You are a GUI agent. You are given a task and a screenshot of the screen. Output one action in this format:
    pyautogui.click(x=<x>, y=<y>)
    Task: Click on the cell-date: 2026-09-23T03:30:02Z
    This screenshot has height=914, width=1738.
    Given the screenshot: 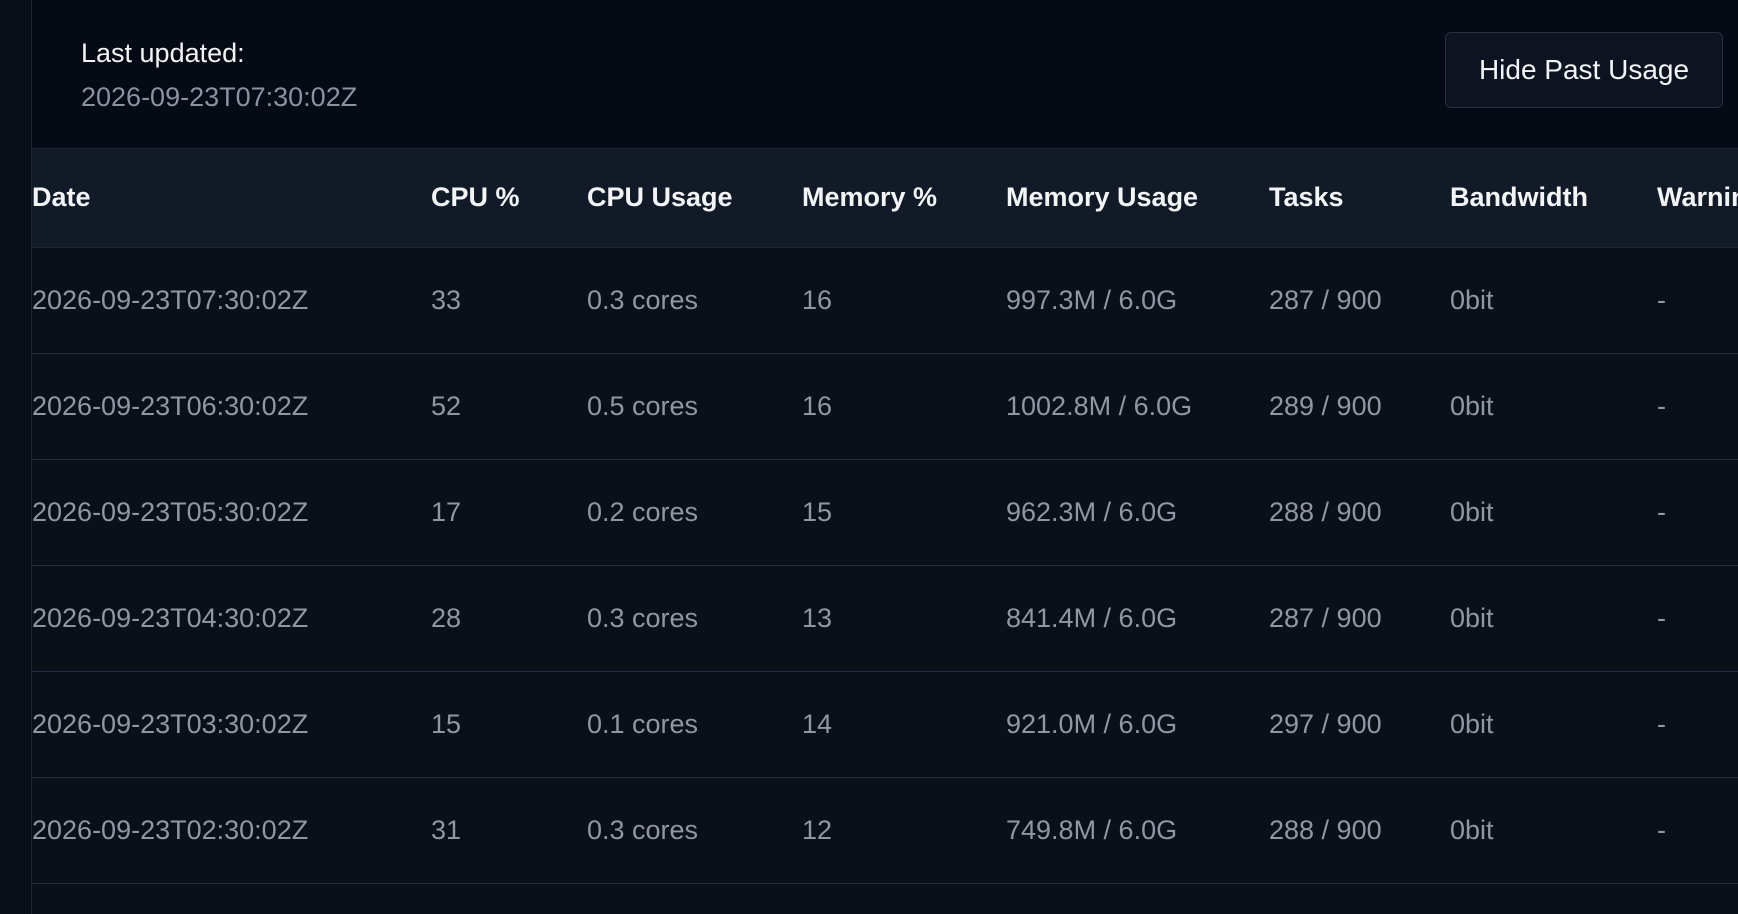 What is the action you would take?
    pyautogui.click(x=231, y=724)
    